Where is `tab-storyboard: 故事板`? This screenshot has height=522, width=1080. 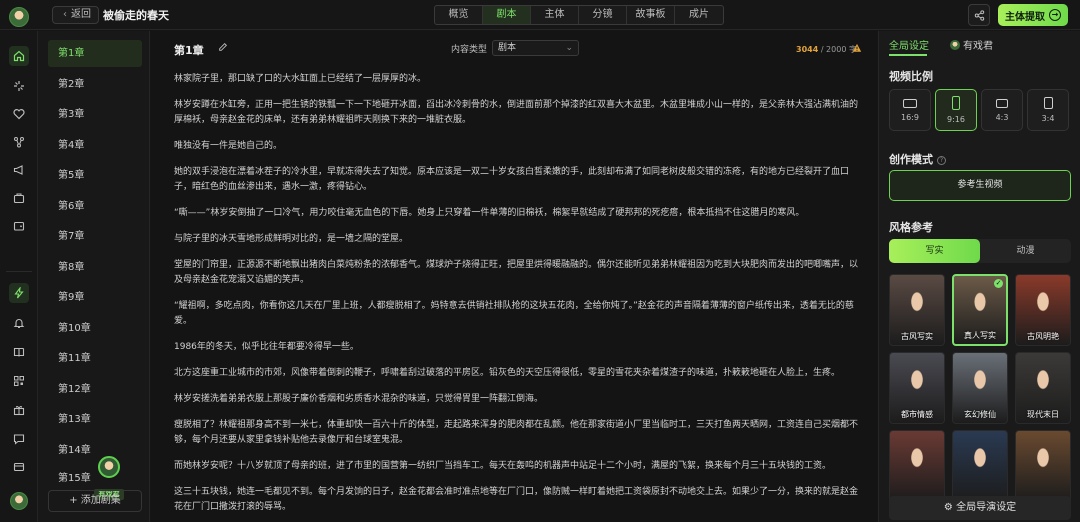 tab-storyboard: 故事板 is located at coordinates (651, 15).